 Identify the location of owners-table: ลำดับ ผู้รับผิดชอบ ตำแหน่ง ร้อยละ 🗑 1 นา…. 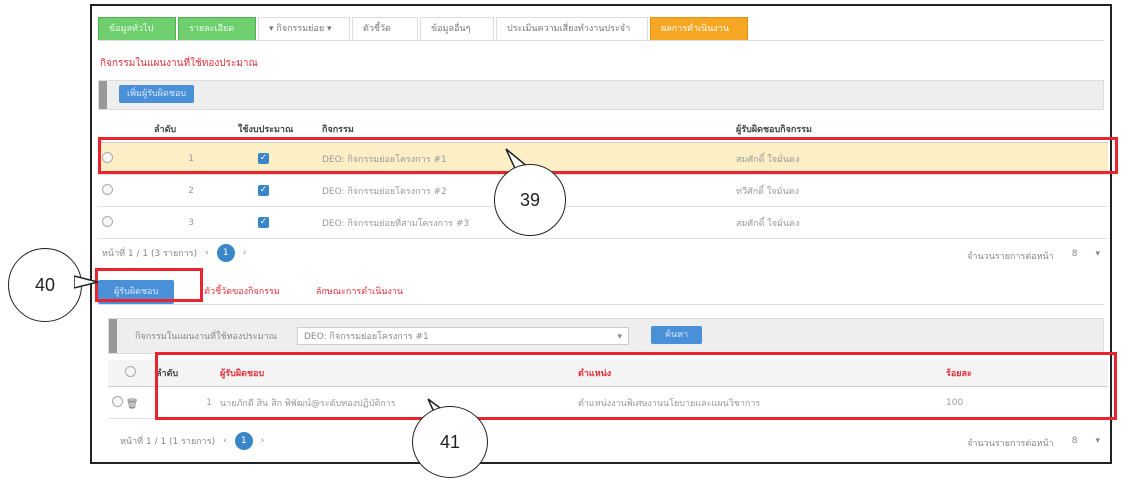
(608, 389).